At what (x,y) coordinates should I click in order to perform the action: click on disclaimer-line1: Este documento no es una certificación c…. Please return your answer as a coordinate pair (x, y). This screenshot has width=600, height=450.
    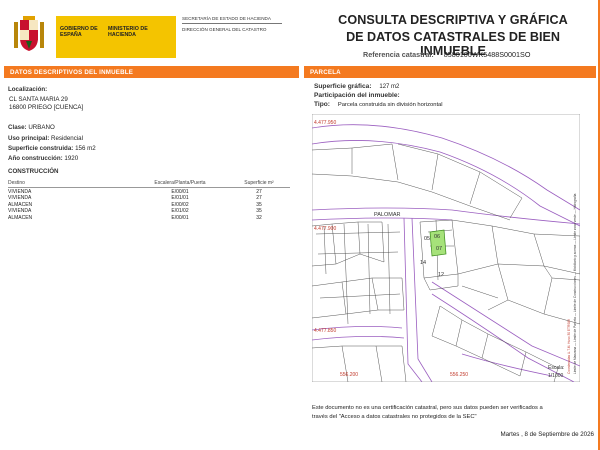
    Looking at the image, I should click on (427, 408).